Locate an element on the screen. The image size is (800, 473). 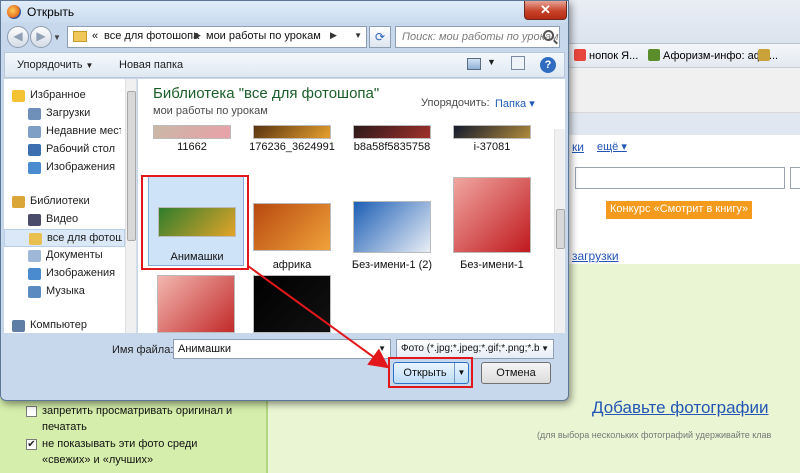
pictures-icon is located at coordinates (34, 274).